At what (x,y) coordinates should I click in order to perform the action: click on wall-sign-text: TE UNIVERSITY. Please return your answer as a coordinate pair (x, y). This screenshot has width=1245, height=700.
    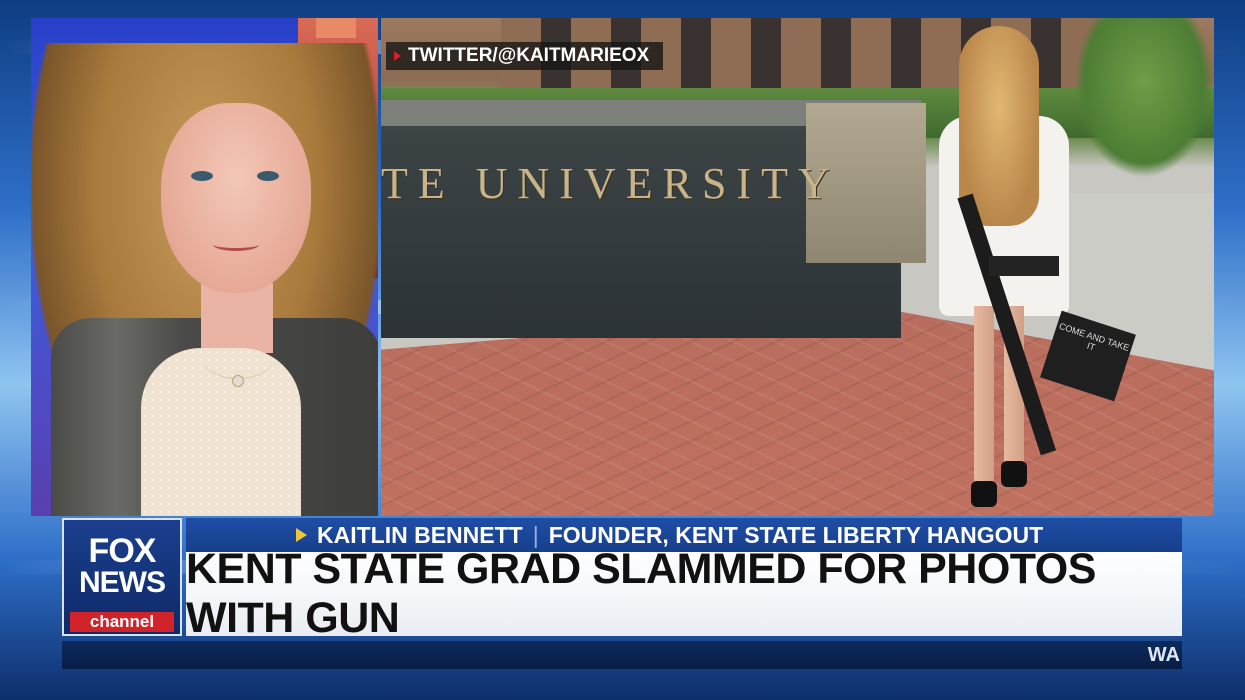
    Looking at the image, I should click on (610, 183).